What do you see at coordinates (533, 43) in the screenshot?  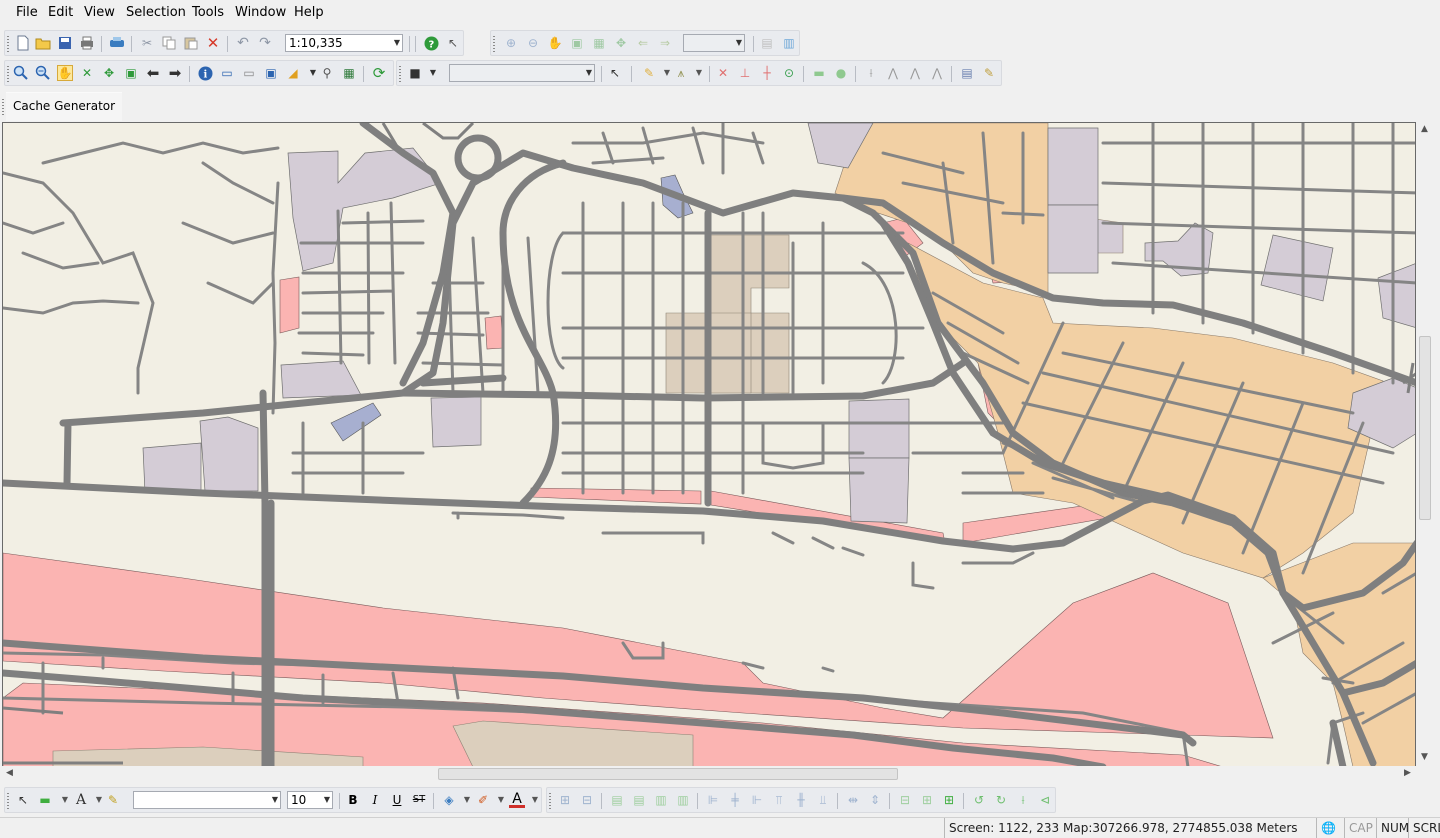 I see `fixed-zoom-out-icon: ⊖` at bounding box center [533, 43].